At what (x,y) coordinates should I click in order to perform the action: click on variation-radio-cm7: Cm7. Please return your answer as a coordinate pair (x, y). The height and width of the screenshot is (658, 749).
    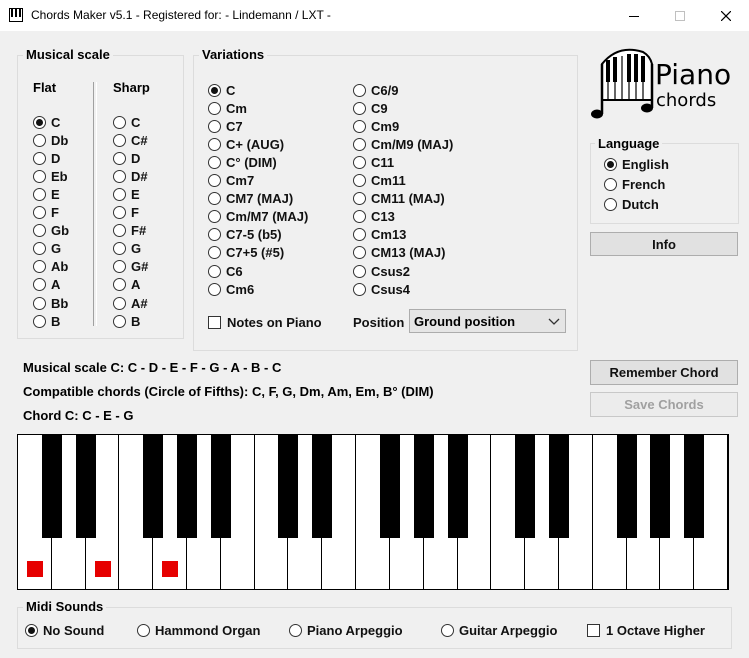
    Looking at the image, I should click on (231, 181).